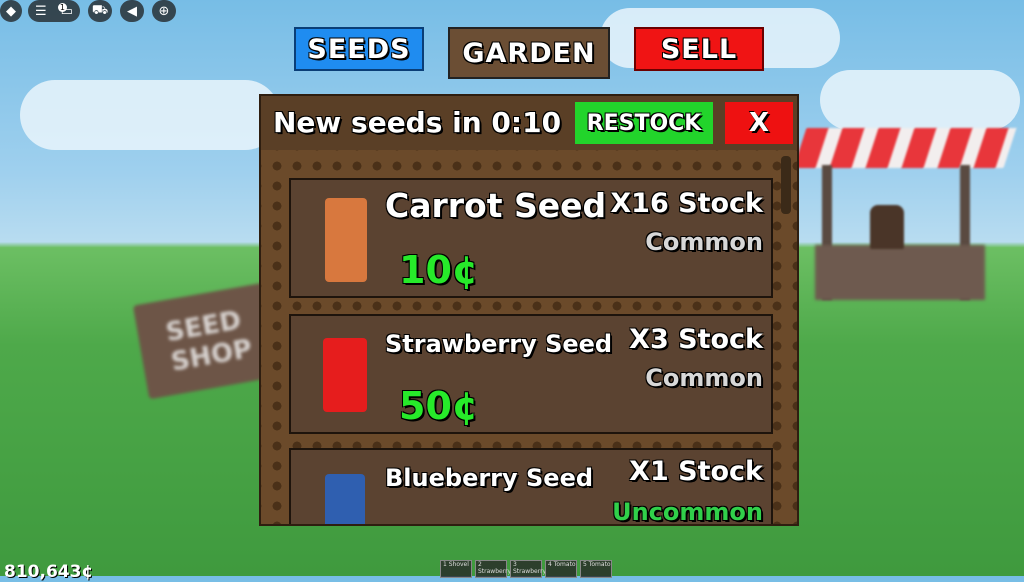  I want to click on roblox-logo-icon: ◆, so click(11, 11).